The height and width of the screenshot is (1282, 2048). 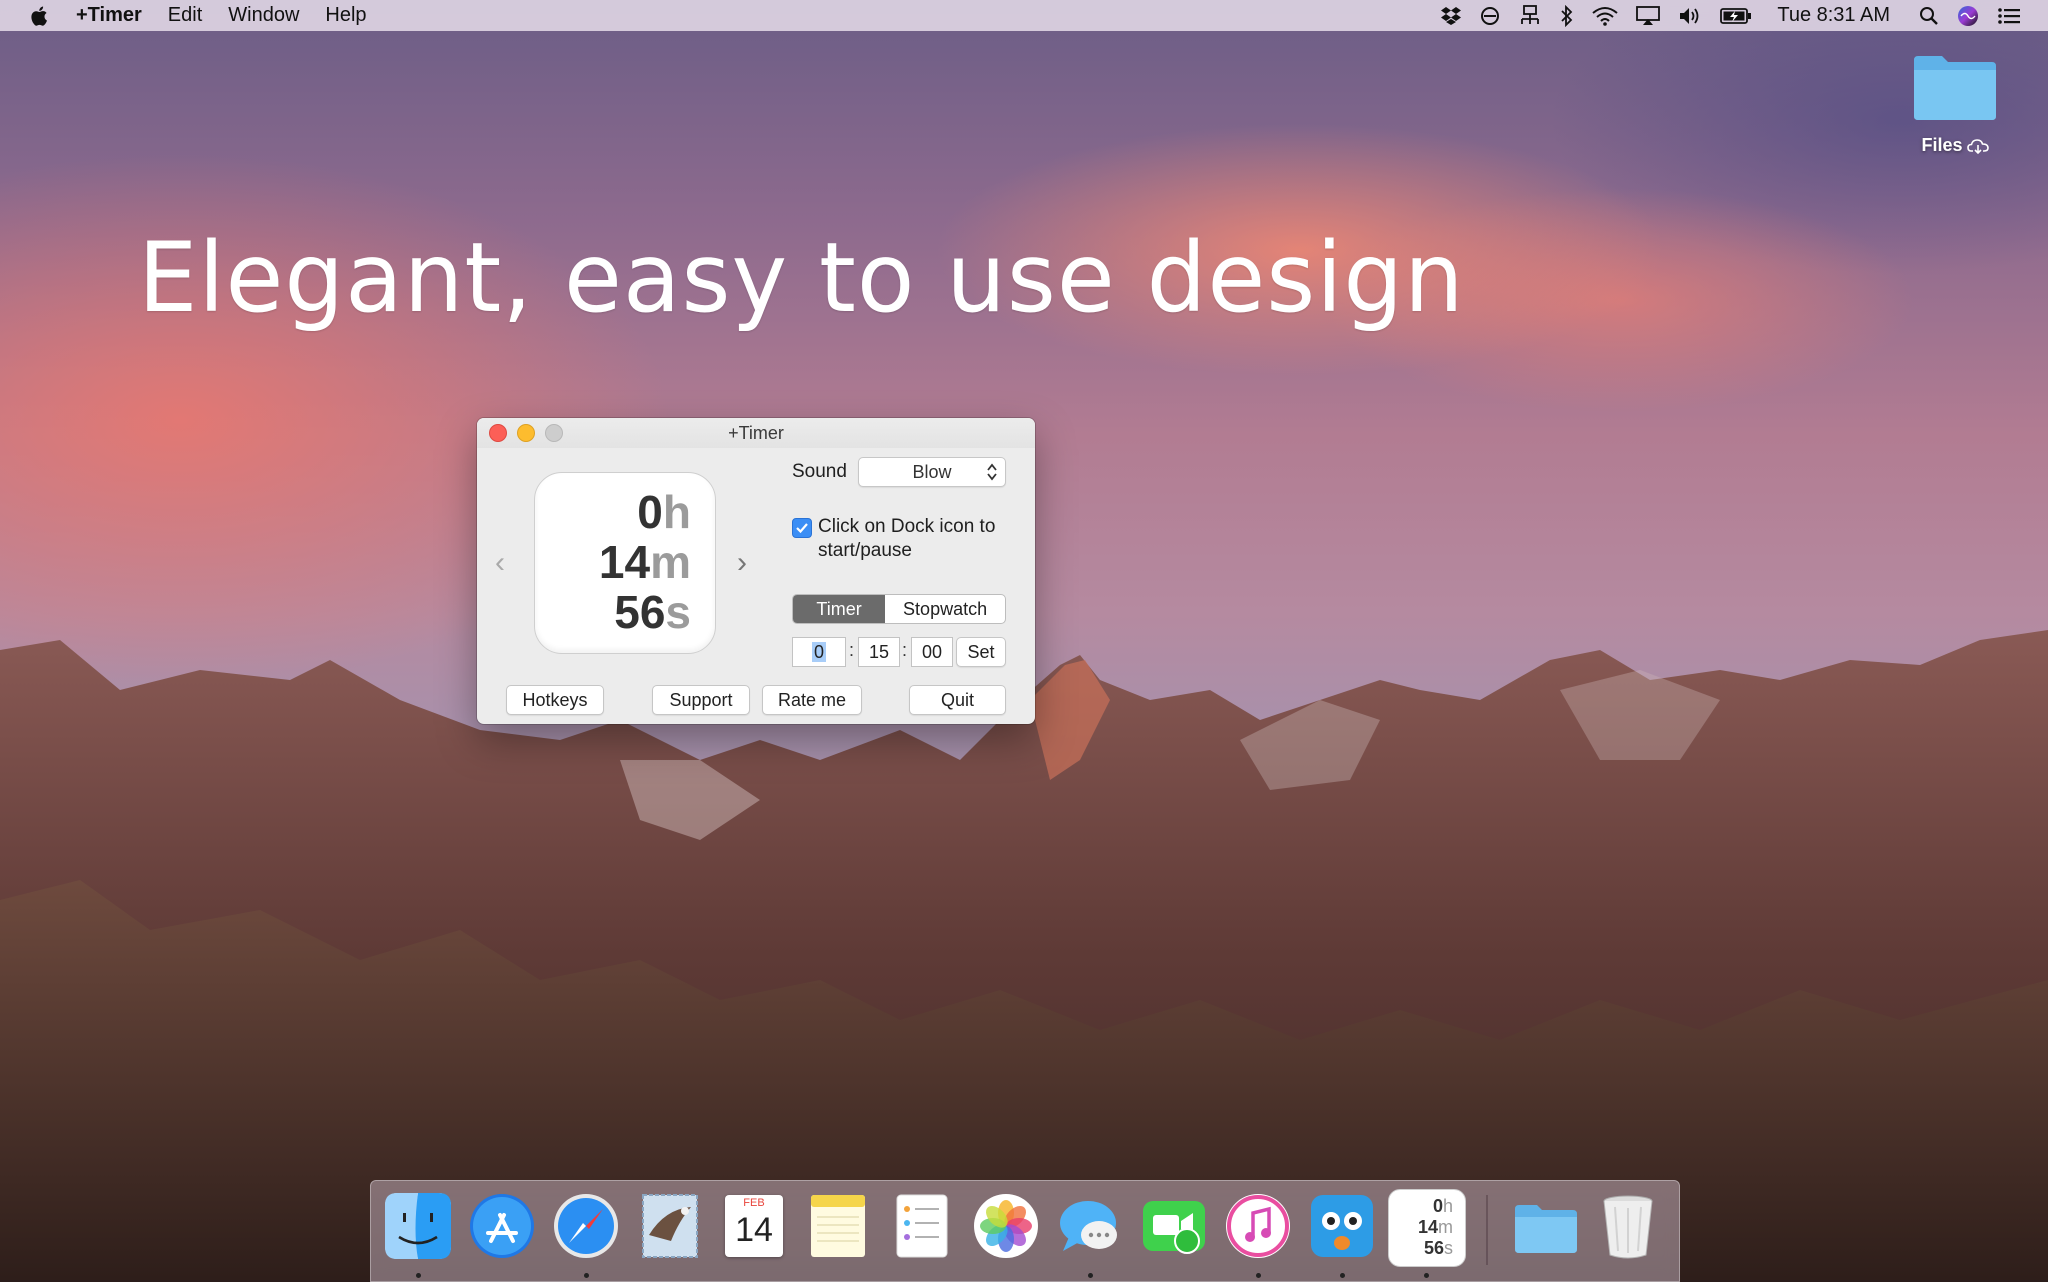 I want to click on menu-edit: Edit, so click(x=185, y=15).